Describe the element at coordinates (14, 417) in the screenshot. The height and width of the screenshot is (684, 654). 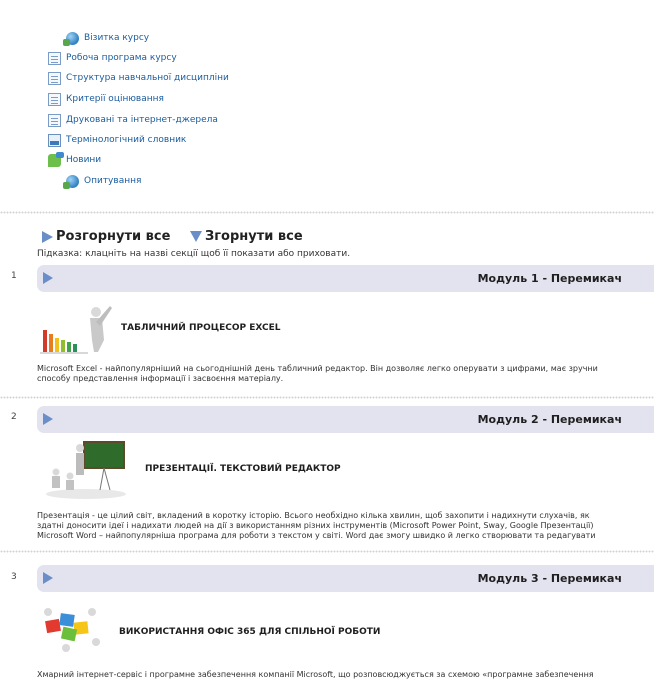
I see `section-number: 2` at that location.